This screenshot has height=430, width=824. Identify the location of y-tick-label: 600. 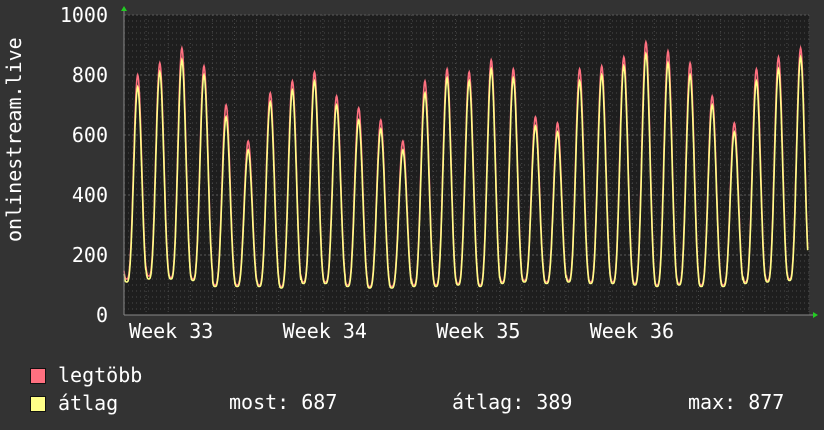
(90, 135).